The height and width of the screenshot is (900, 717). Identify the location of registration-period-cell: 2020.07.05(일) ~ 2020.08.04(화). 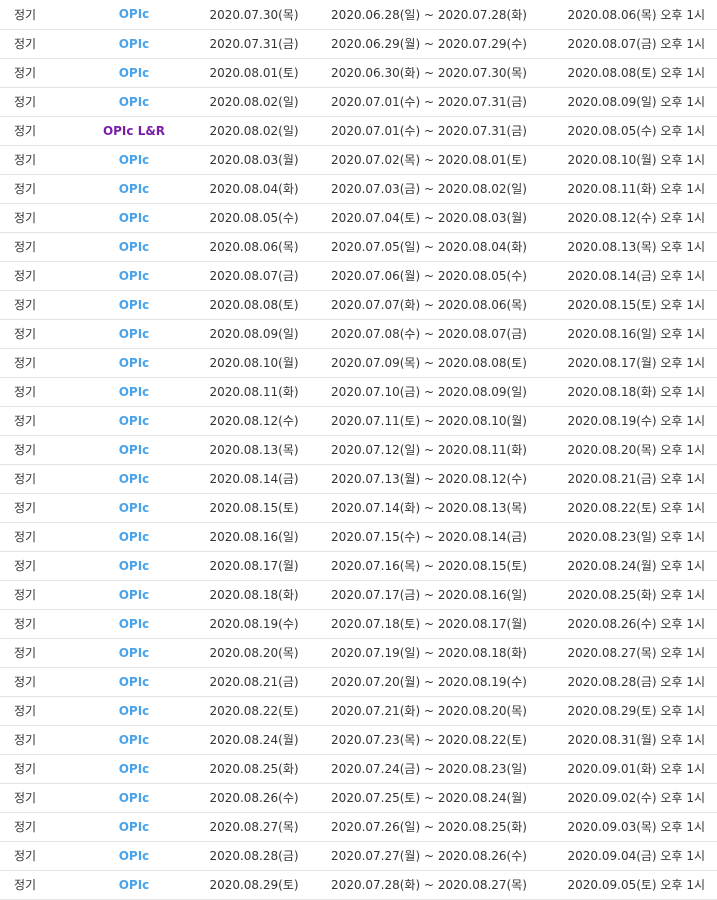
(429, 247).